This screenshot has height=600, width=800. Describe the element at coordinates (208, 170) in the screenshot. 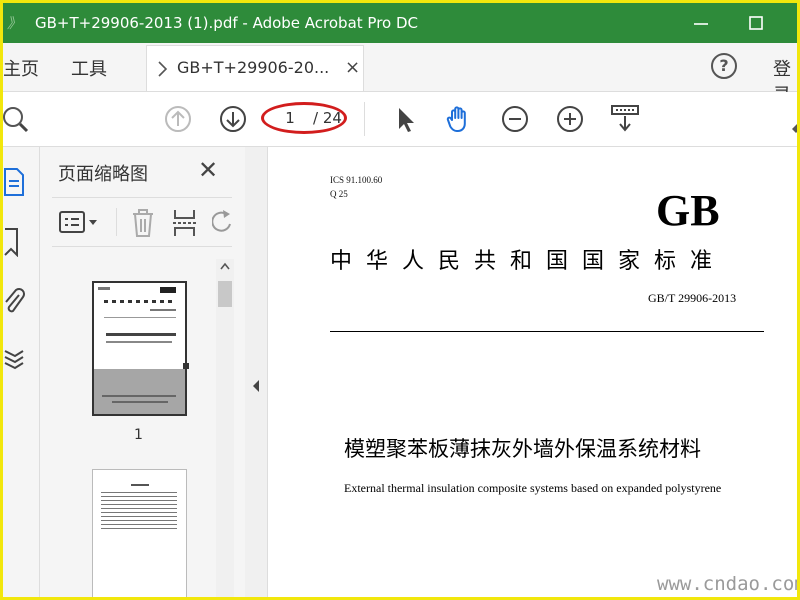

I see `panel-close-icon: ✕` at that location.